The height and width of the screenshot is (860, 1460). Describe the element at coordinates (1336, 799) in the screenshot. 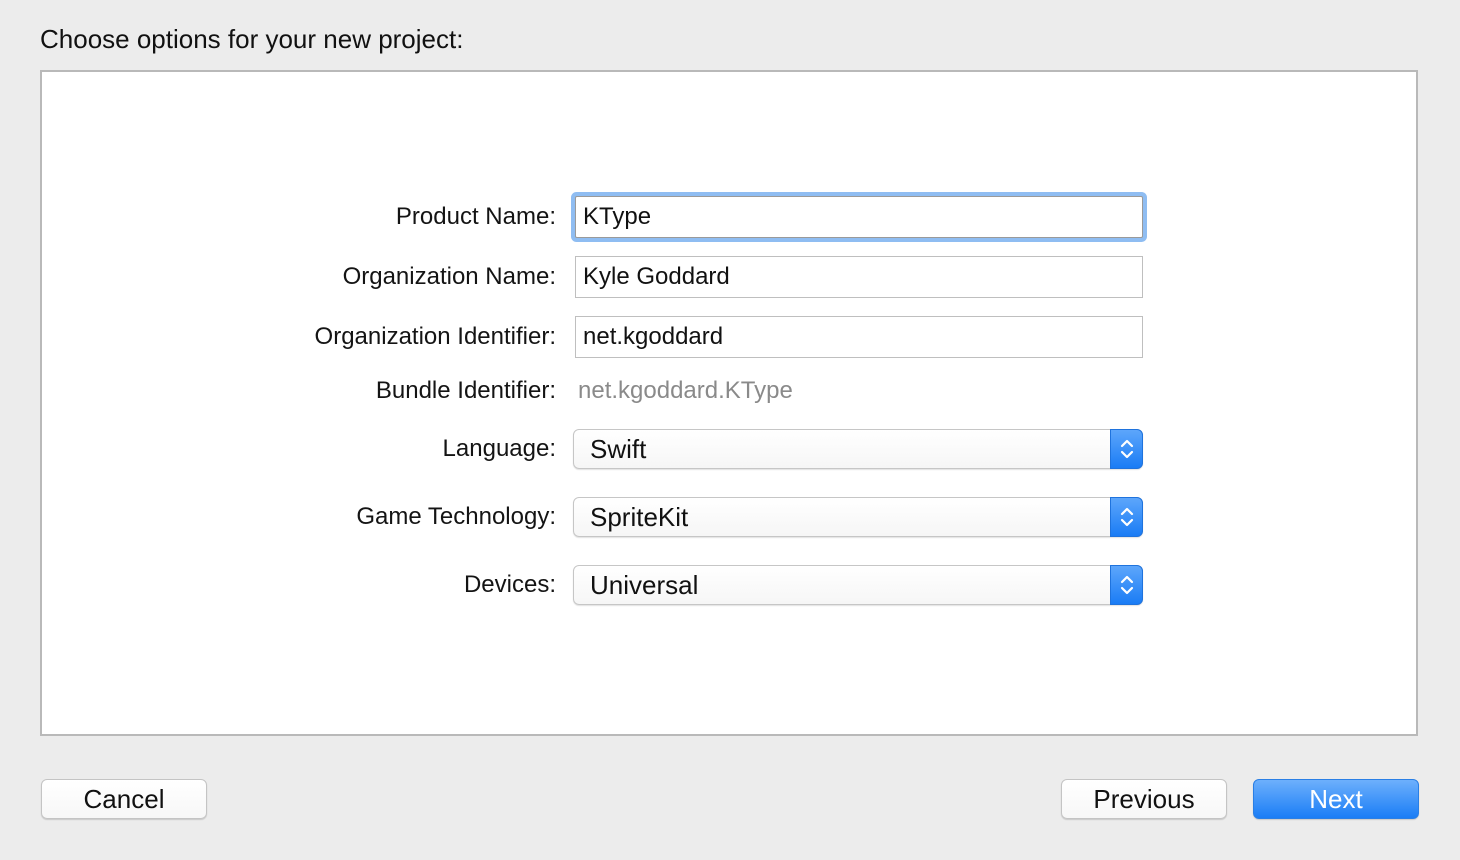

I see `next-button: Next` at that location.